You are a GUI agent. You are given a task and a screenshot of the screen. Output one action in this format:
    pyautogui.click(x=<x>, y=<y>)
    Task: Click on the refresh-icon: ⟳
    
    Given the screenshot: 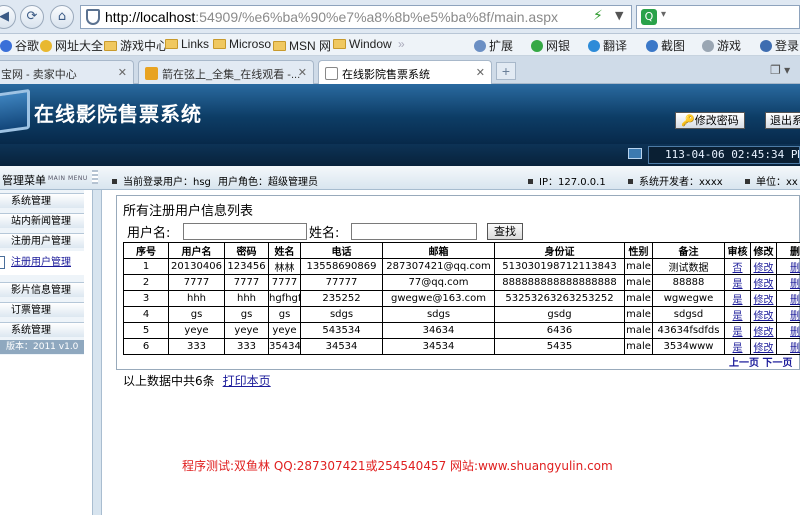 What is the action you would take?
    pyautogui.click(x=32, y=17)
    